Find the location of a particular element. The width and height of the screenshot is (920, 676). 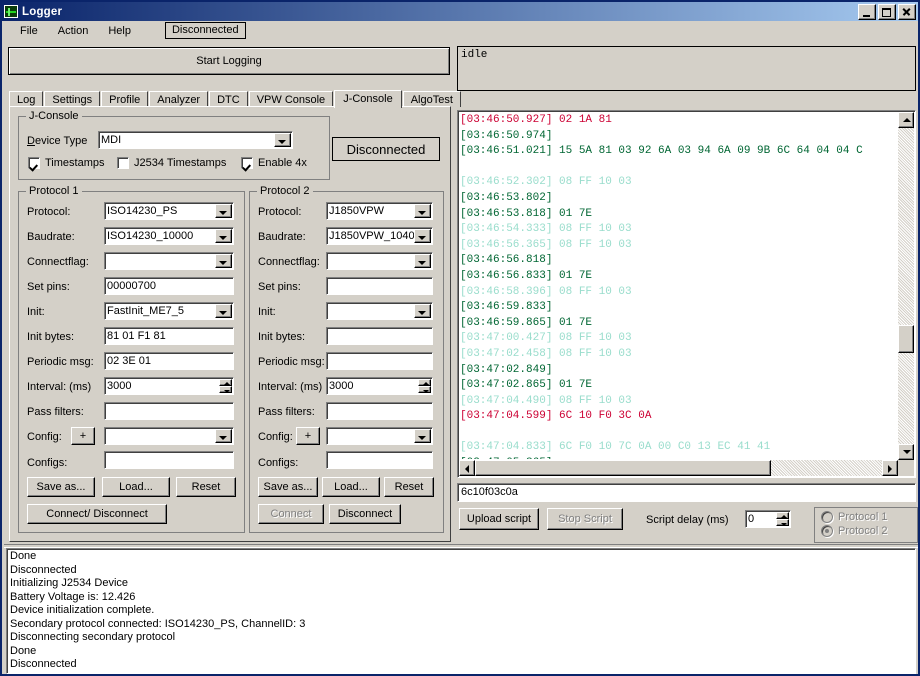

tab-algotest: AlgoTest is located at coordinates (431, 99).